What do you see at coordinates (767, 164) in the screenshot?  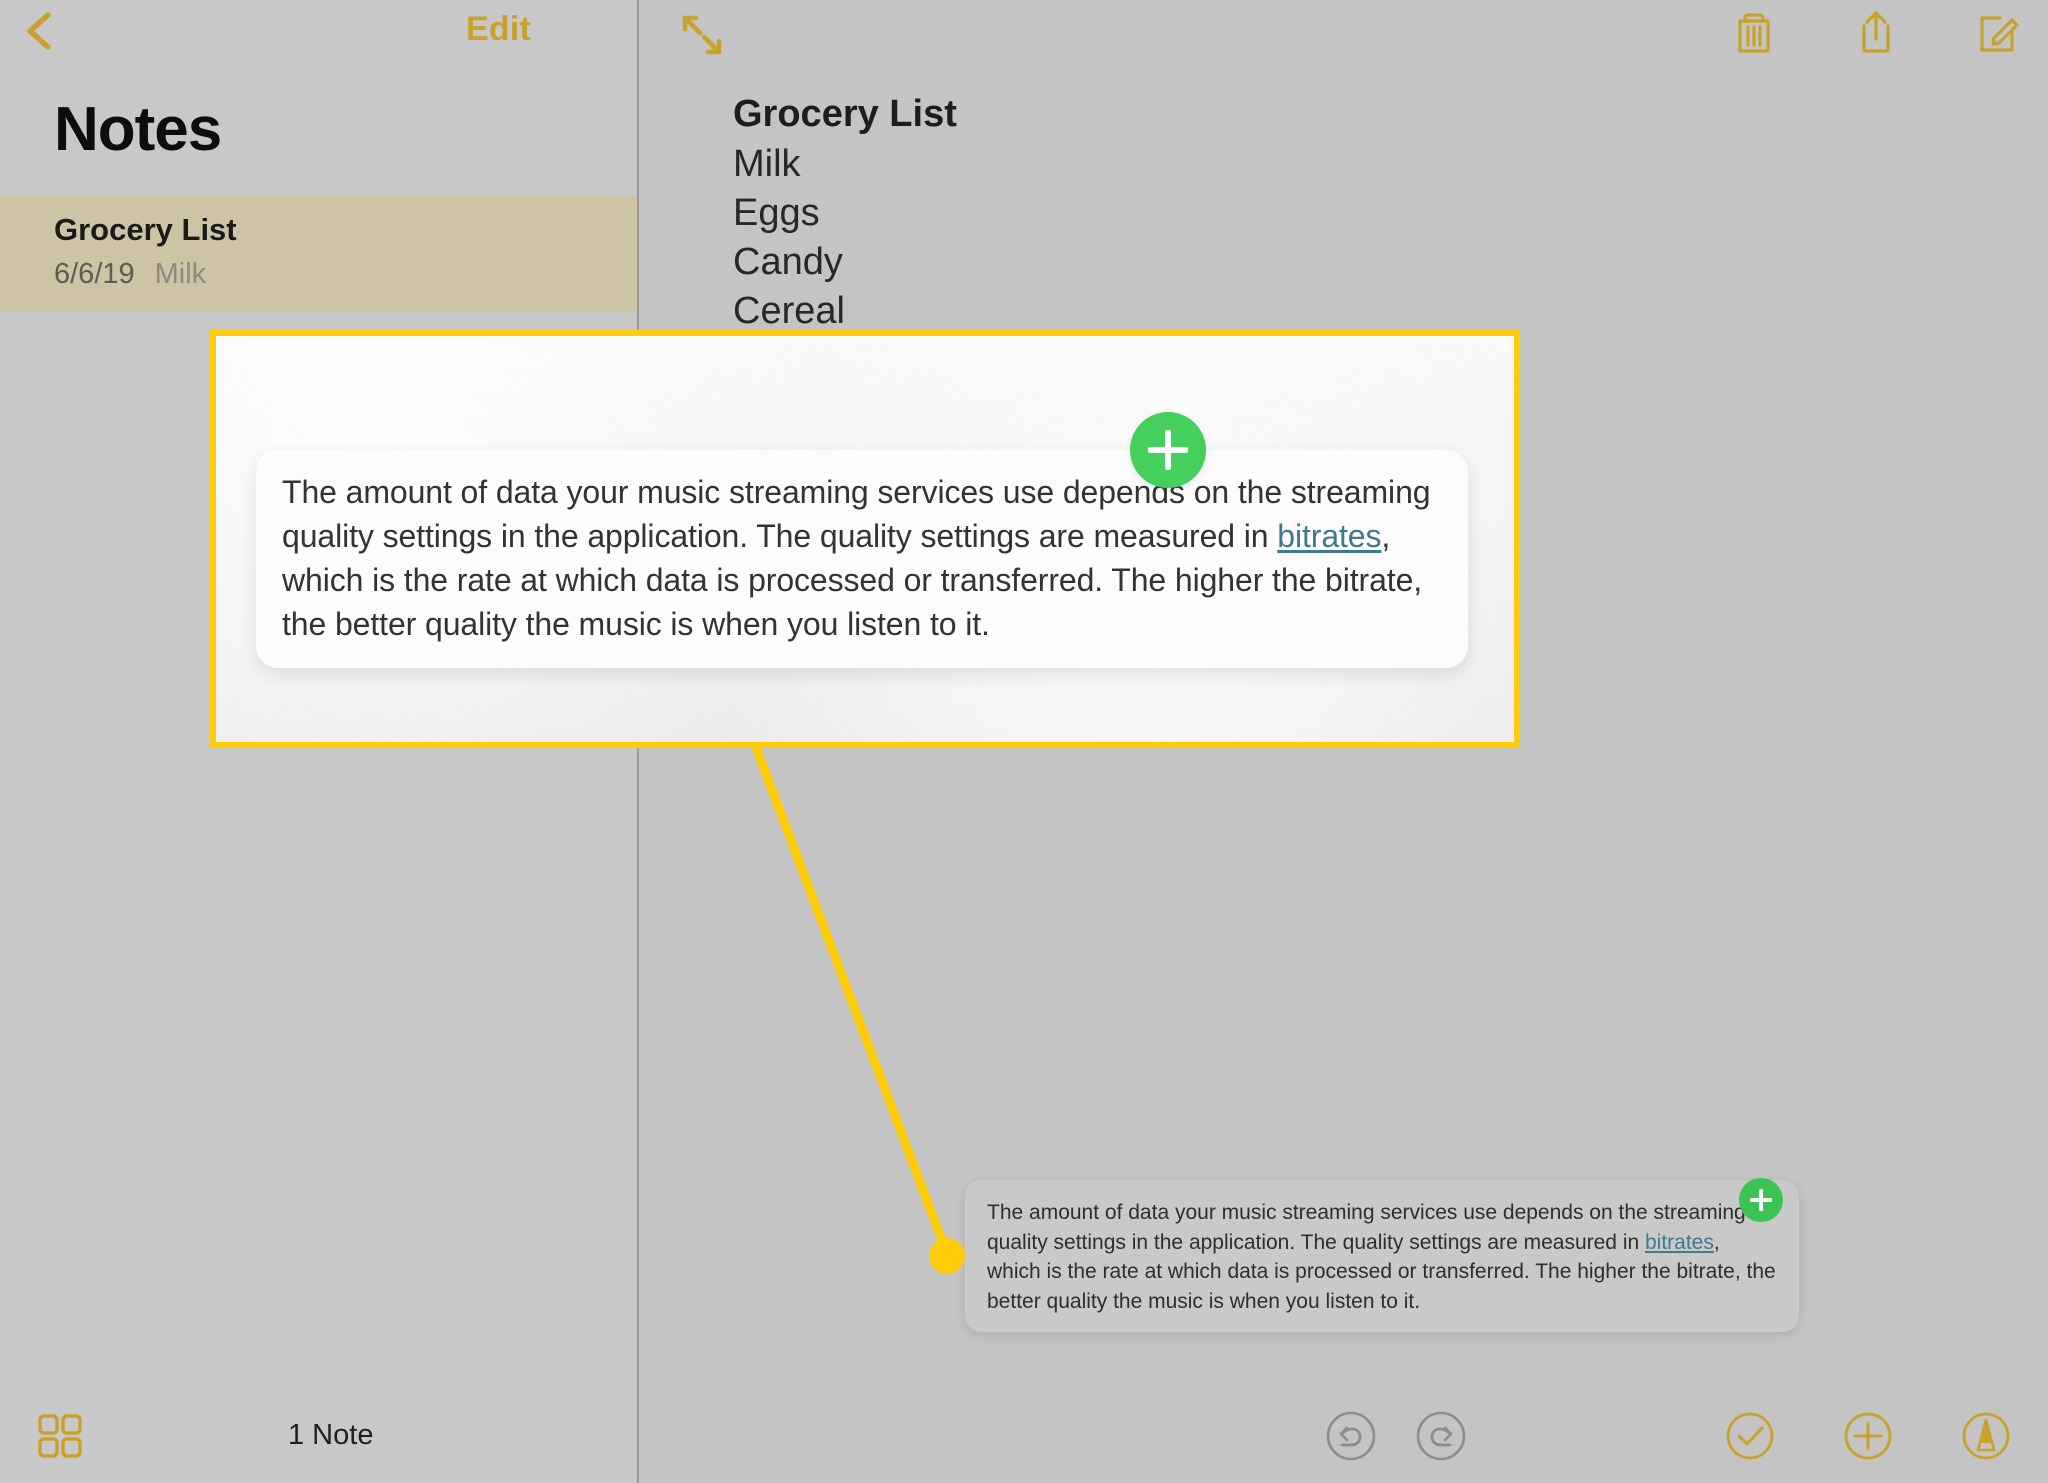 I see `note-line: Milk` at bounding box center [767, 164].